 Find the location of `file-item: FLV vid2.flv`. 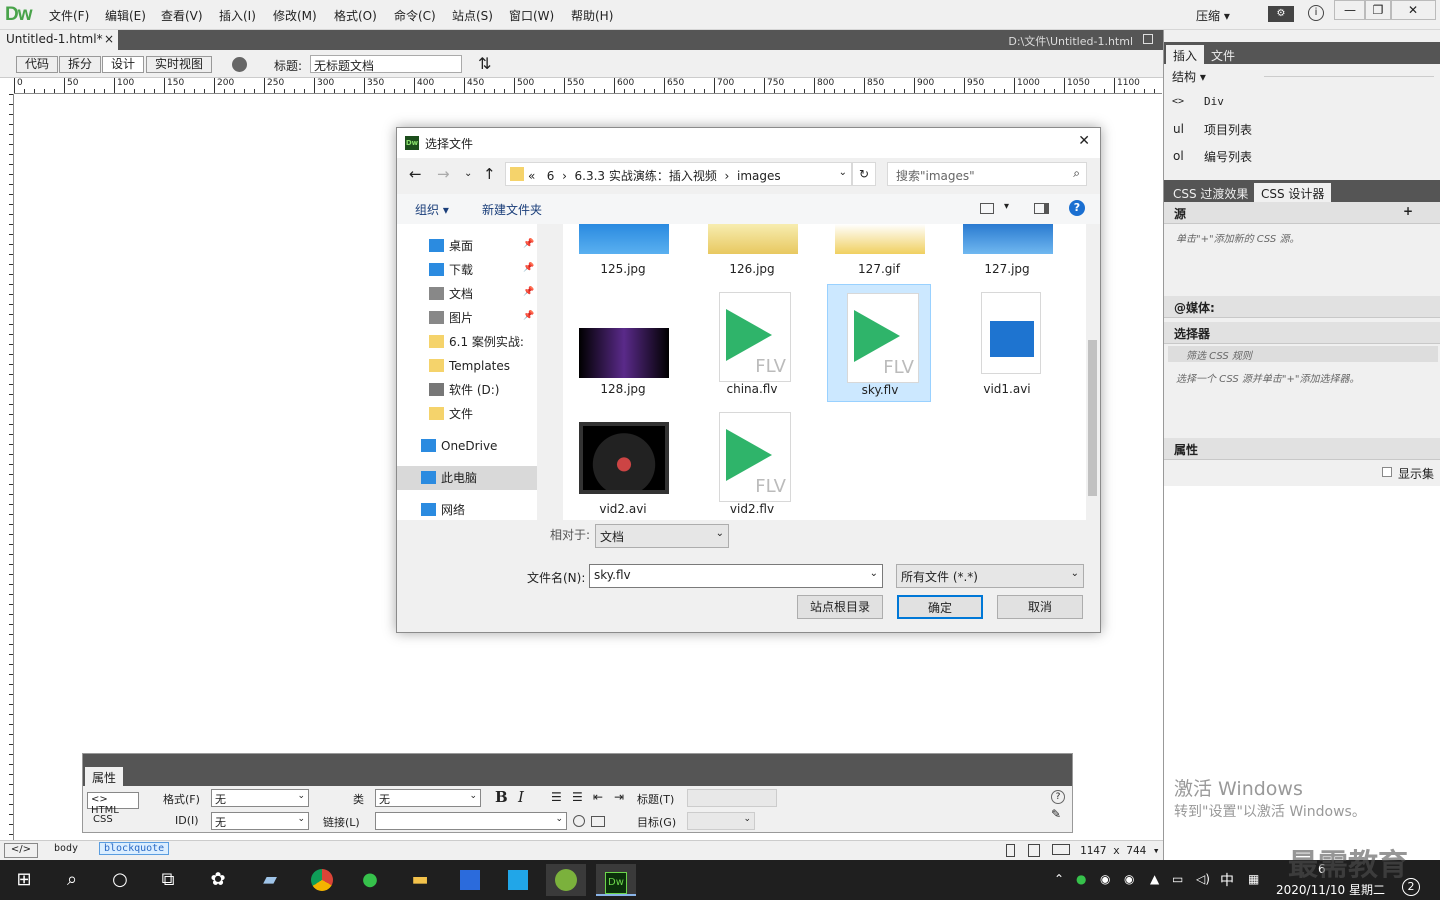

file-item: FLV vid2.flv is located at coordinates (752, 463).